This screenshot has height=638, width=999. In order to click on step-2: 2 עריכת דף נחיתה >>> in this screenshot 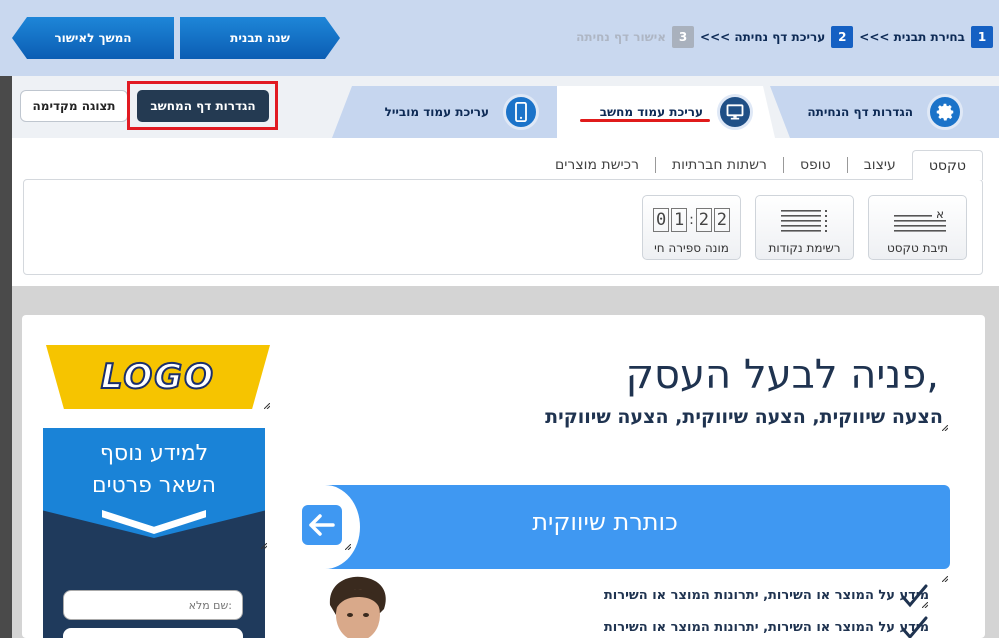, I will do `click(777, 37)`.